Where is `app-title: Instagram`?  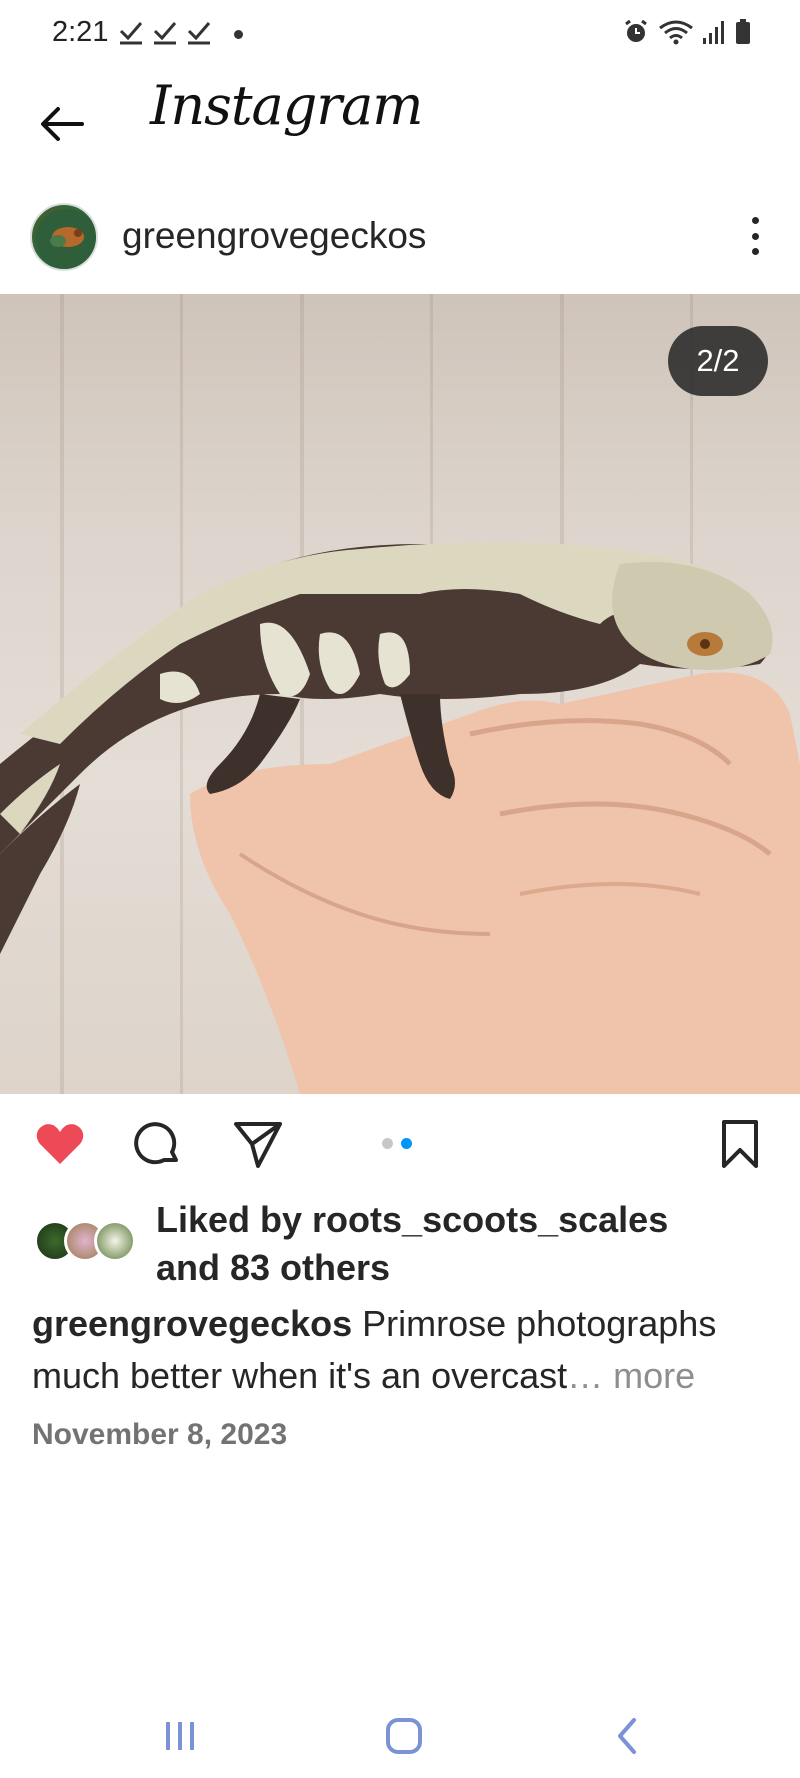 app-title: Instagram is located at coordinates (286, 105).